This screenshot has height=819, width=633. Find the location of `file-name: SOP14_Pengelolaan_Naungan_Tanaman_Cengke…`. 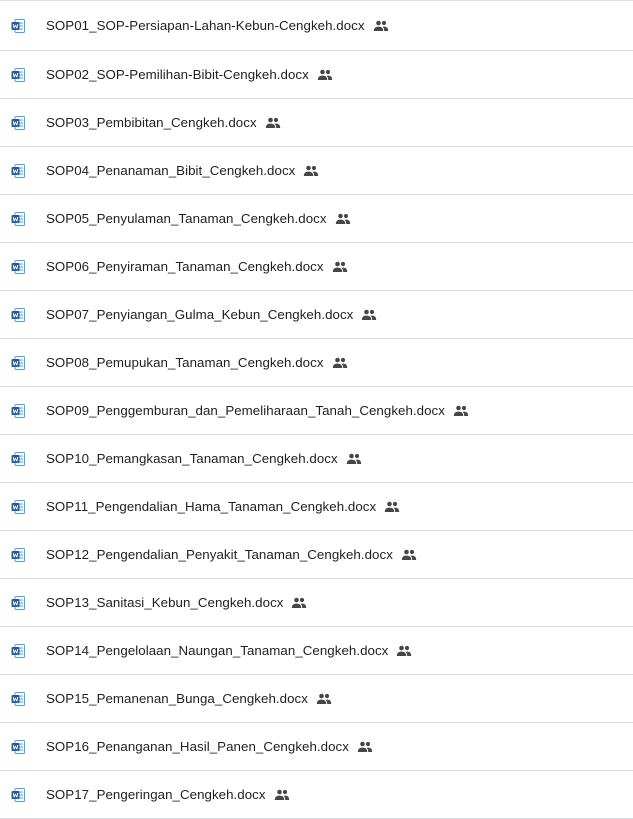

file-name: SOP14_Pengelolaan_Naungan_Tanaman_Cengke… is located at coordinates (217, 650).